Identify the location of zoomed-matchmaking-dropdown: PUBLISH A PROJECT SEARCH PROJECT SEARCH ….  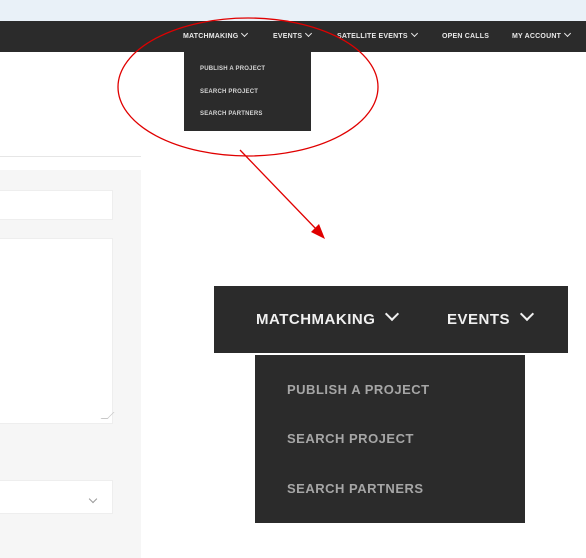
(390, 439).